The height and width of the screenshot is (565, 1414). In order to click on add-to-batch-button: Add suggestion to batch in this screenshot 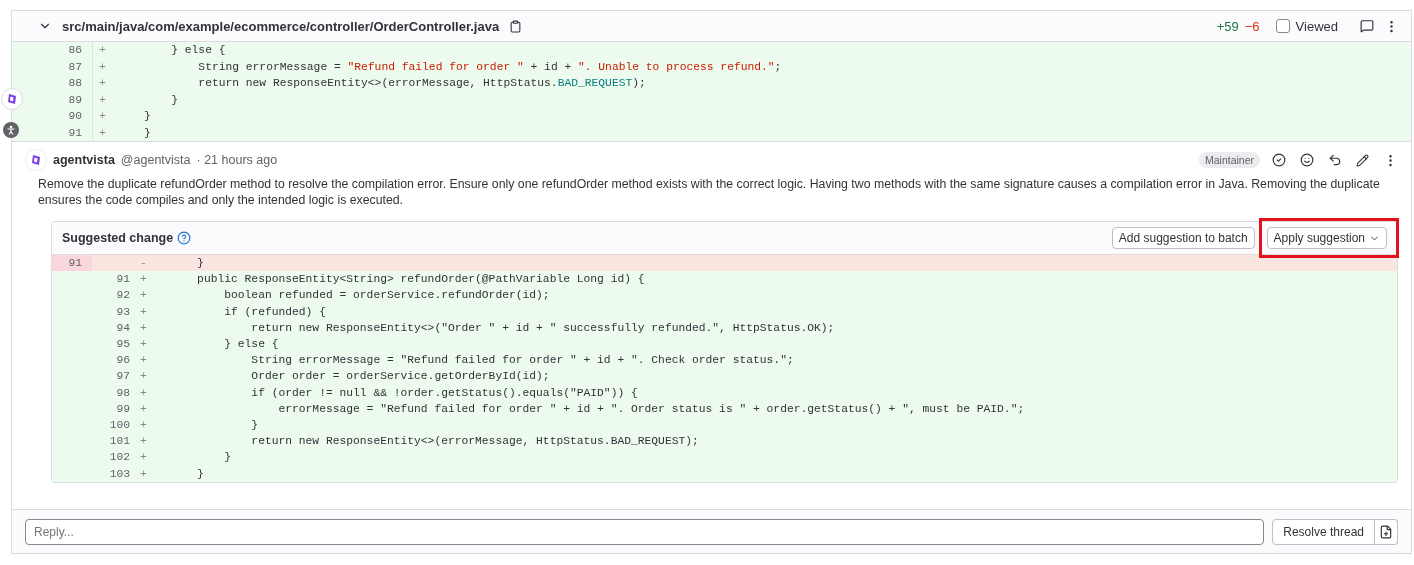, I will do `click(1183, 238)`.